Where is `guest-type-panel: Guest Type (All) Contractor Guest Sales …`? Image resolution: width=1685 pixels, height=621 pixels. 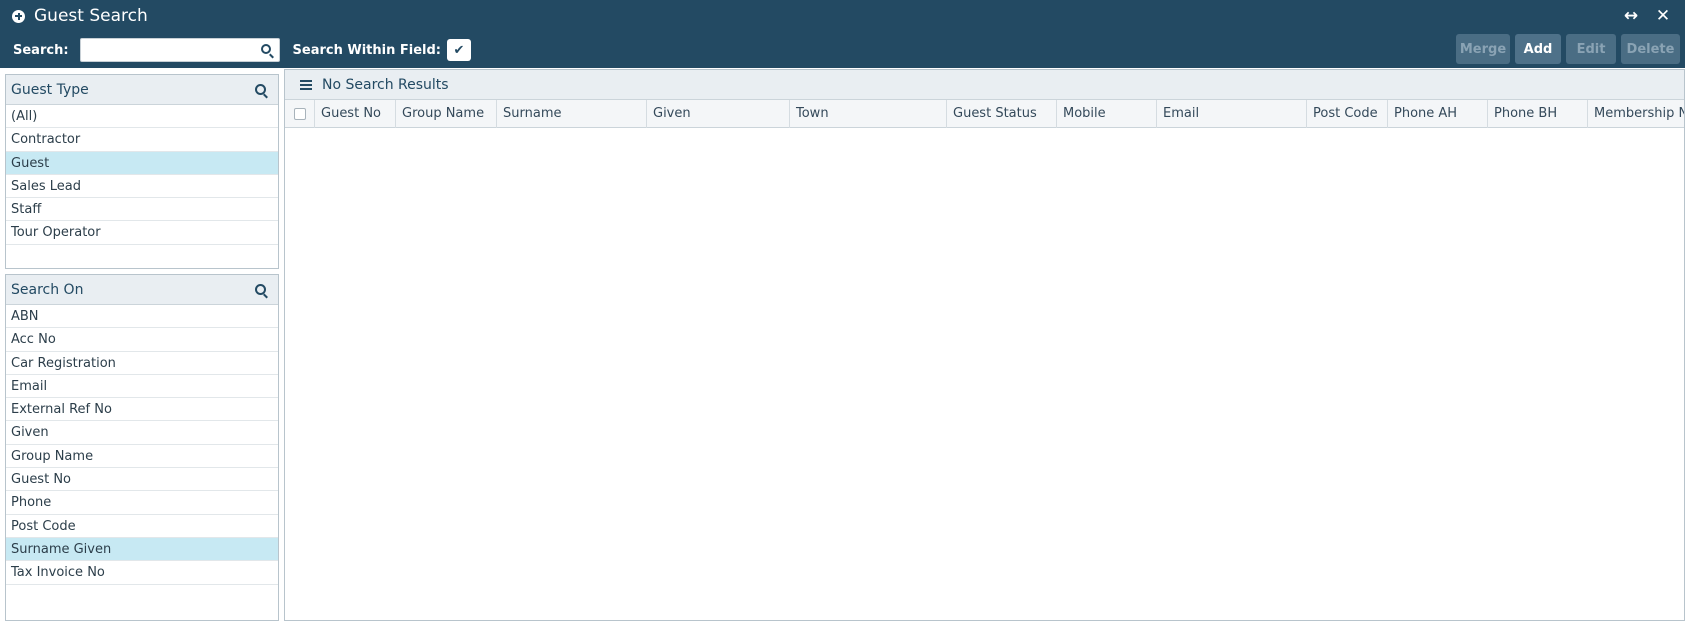
guest-type-panel: Guest Type (All) Contractor Guest Sales … is located at coordinates (142, 171).